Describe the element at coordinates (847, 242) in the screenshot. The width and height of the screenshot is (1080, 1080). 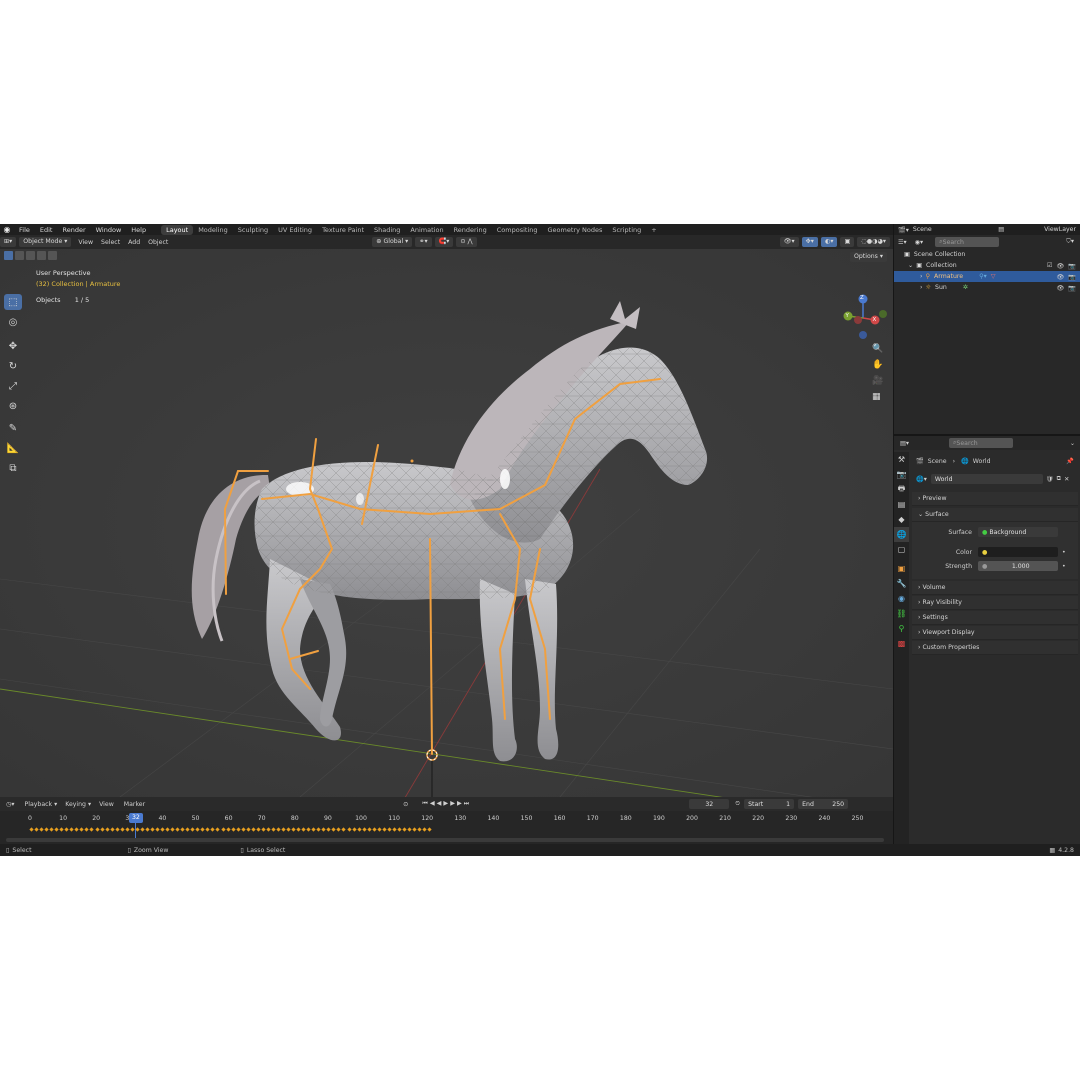
I see `xray-icon: ▣` at that location.